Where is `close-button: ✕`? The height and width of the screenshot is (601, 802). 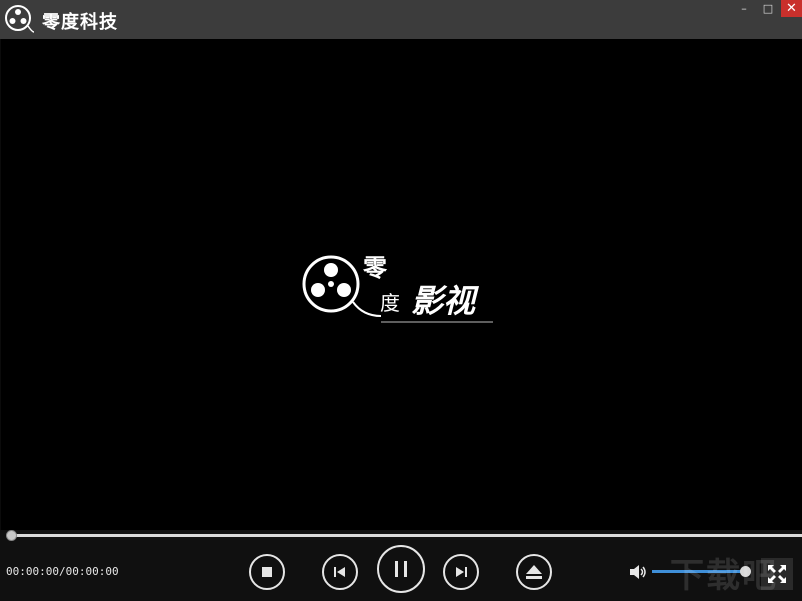 close-button: ✕ is located at coordinates (791, 8).